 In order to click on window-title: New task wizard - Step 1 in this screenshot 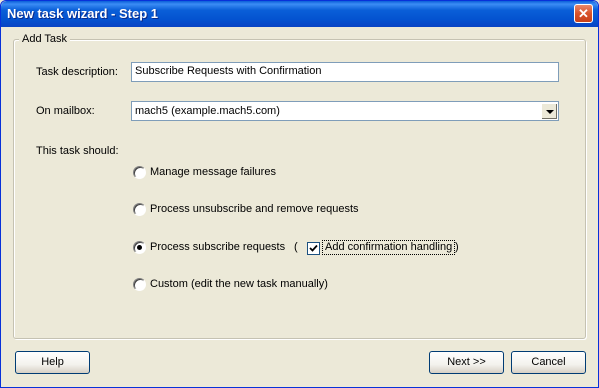, I will do `click(82, 13)`.